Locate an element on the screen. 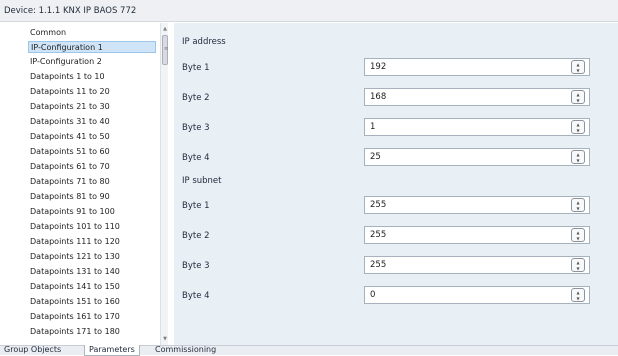 The height and width of the screenshot is (356, 618). tree-item-datapoints-111-120: Datapoints 111 to 120 is located at coordinates (75, 241).